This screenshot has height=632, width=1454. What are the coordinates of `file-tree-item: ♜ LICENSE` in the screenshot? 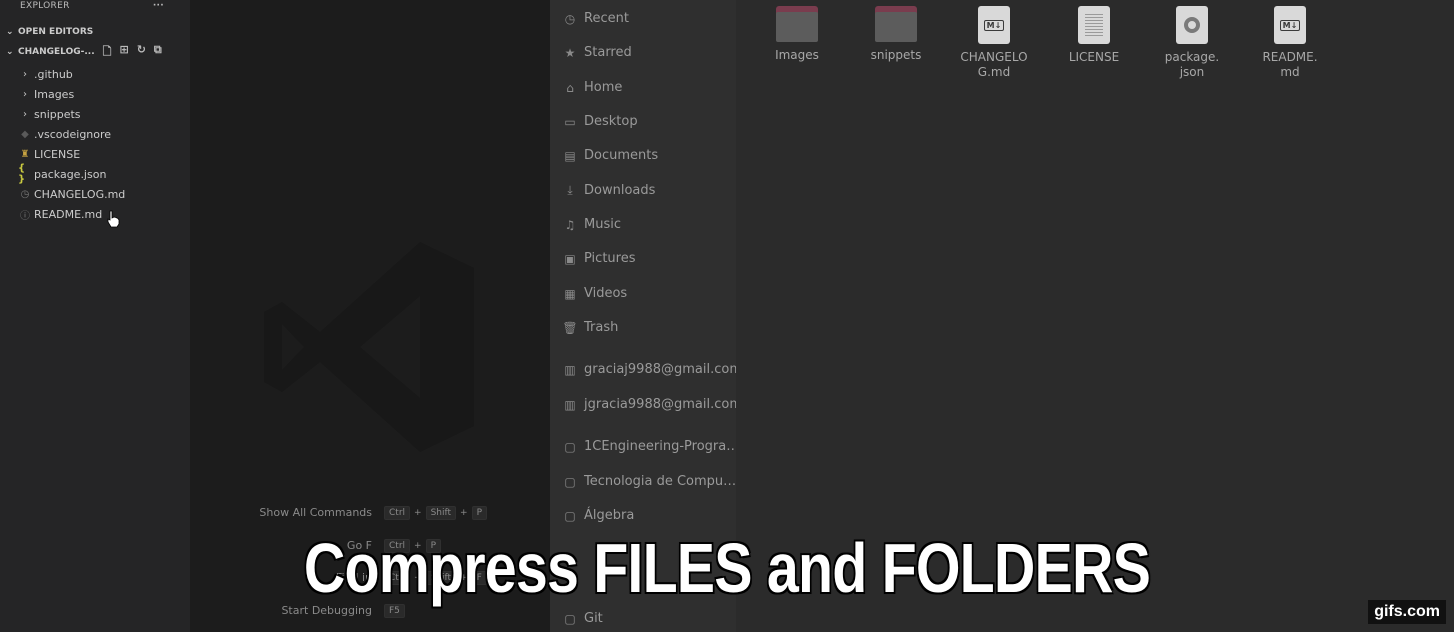 It's located at (95, 154).